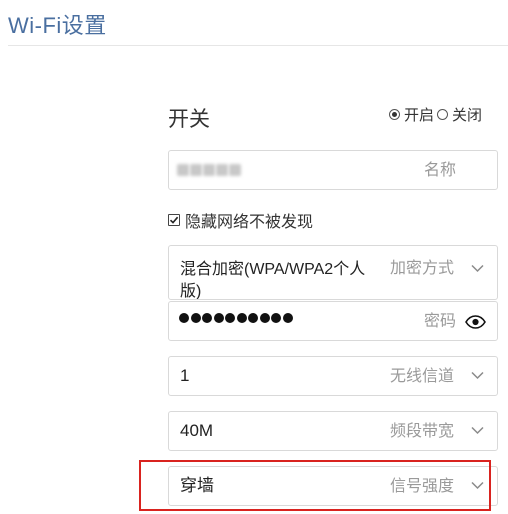 The height and width of the screenshot is (514, 508). I want to click on highlight-annotation, so click(315, 485).